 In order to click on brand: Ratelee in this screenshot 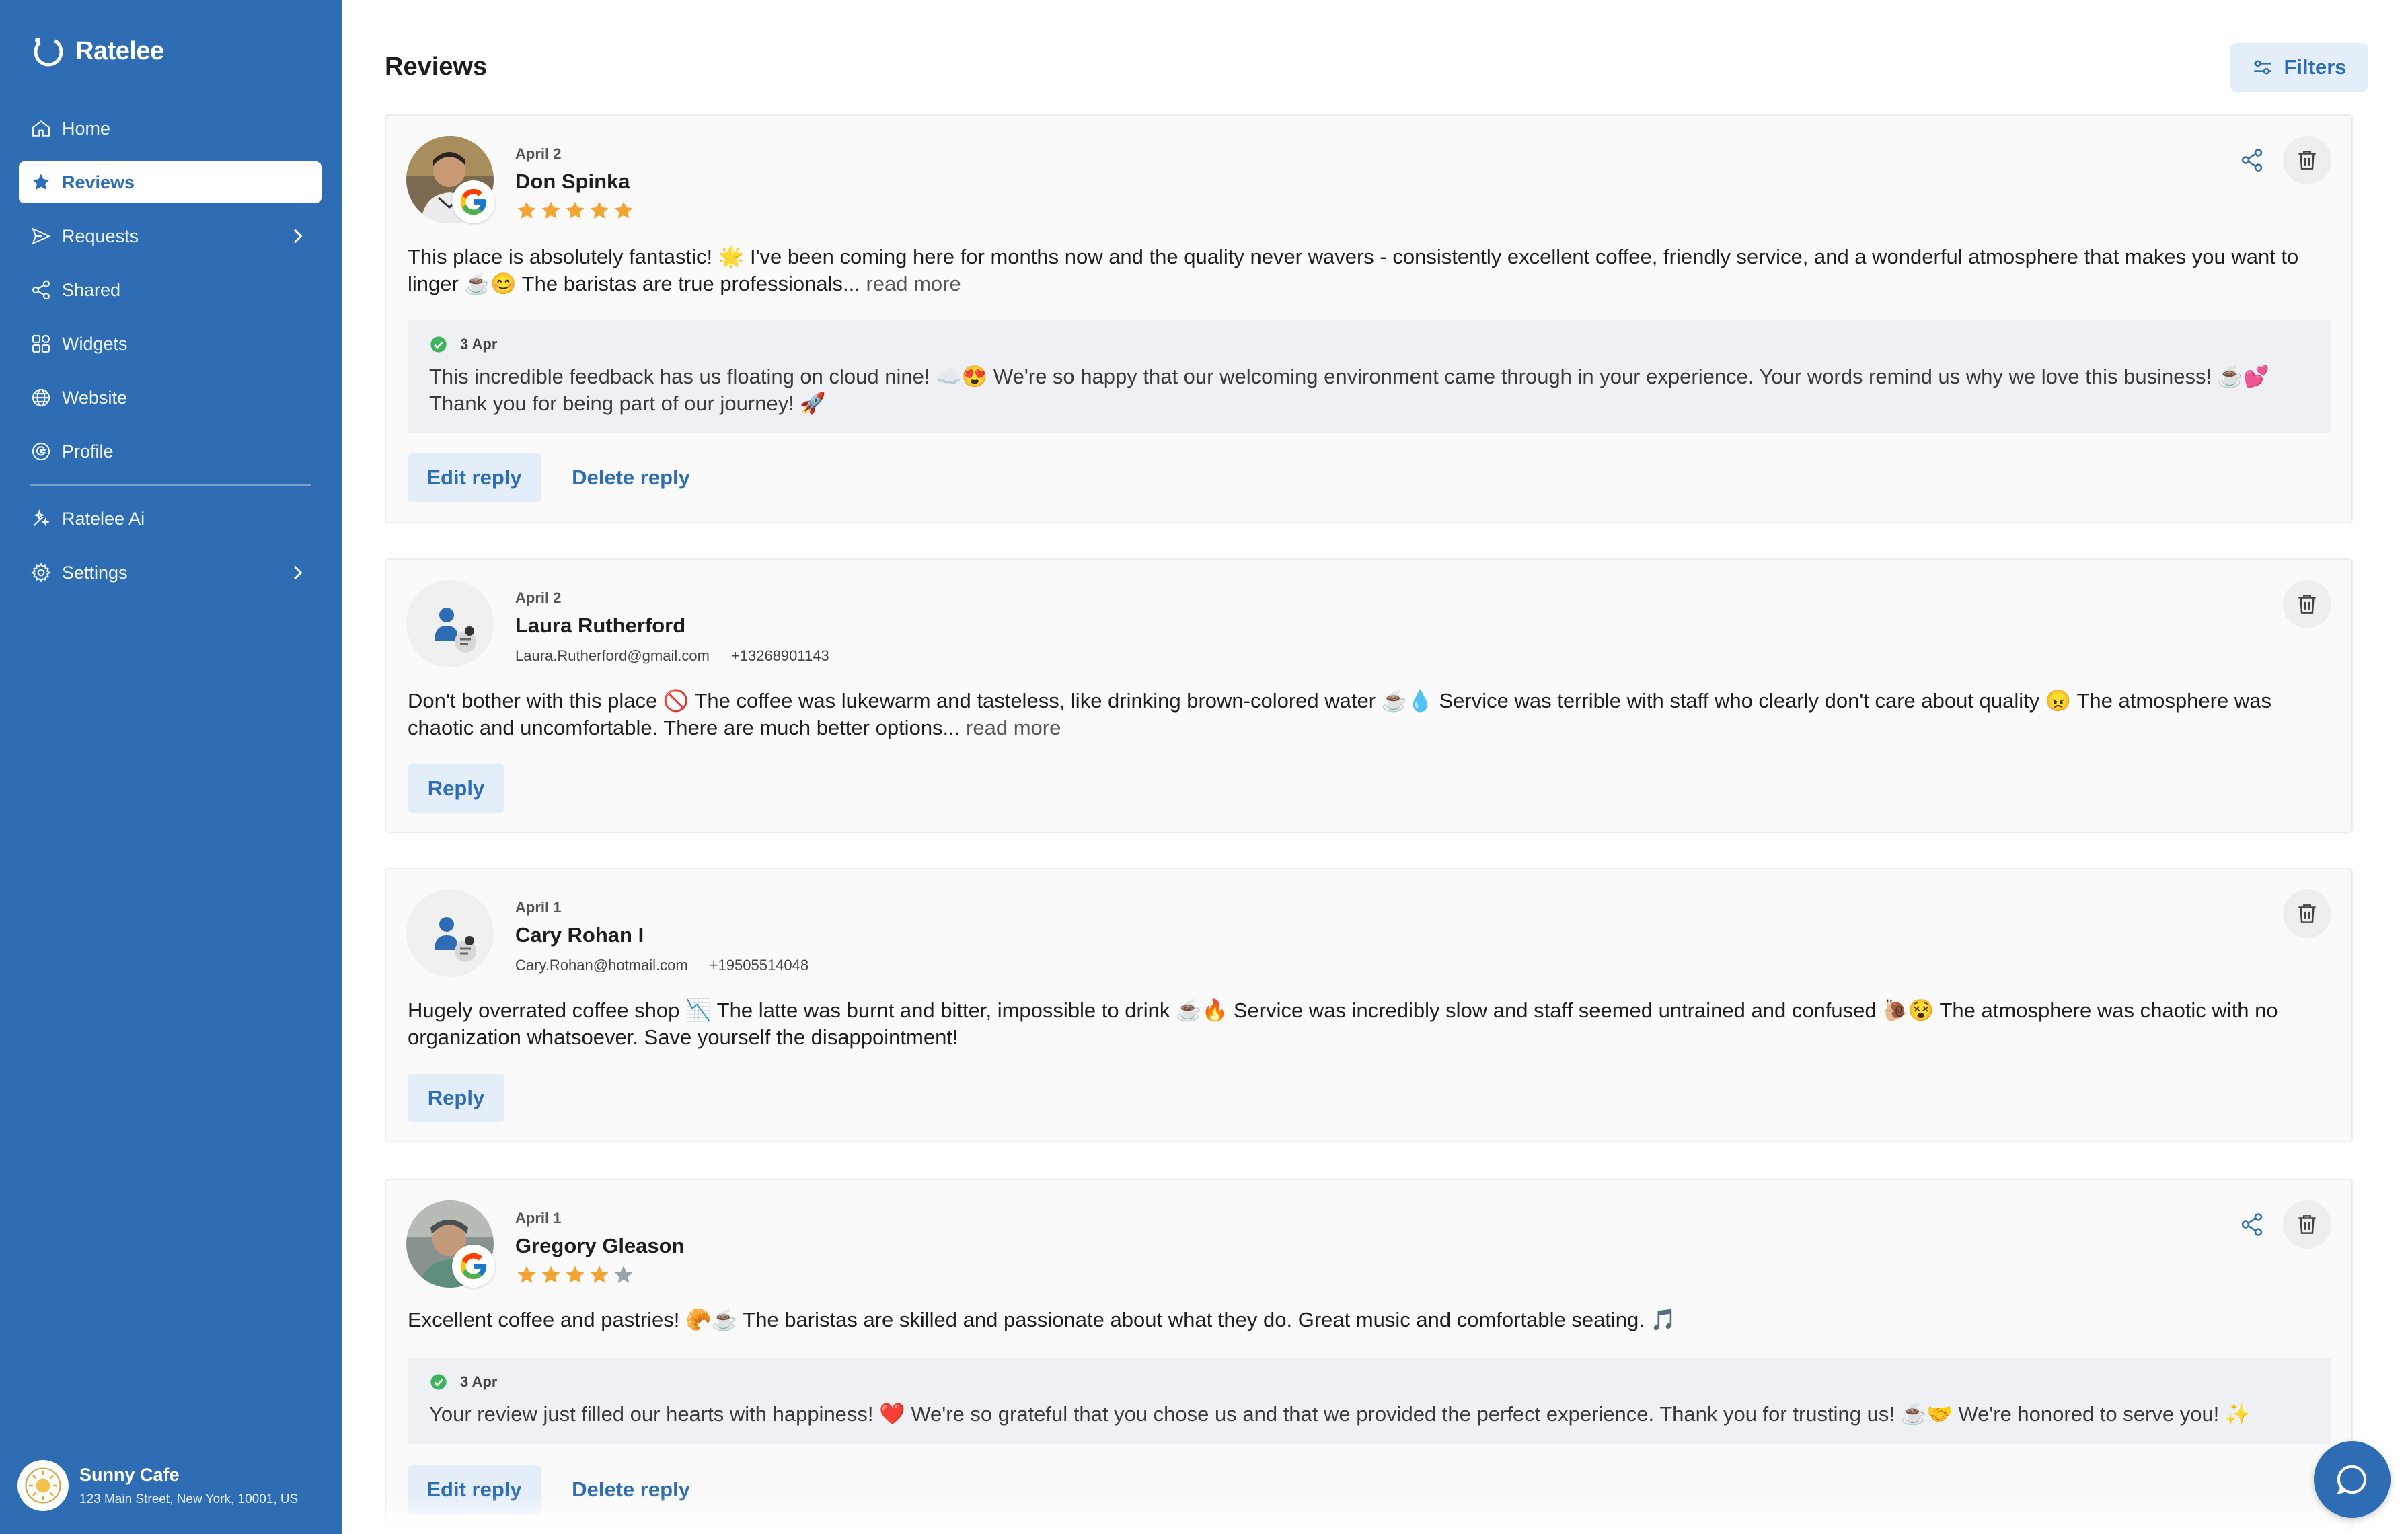, I will do `click(97, 51)`.